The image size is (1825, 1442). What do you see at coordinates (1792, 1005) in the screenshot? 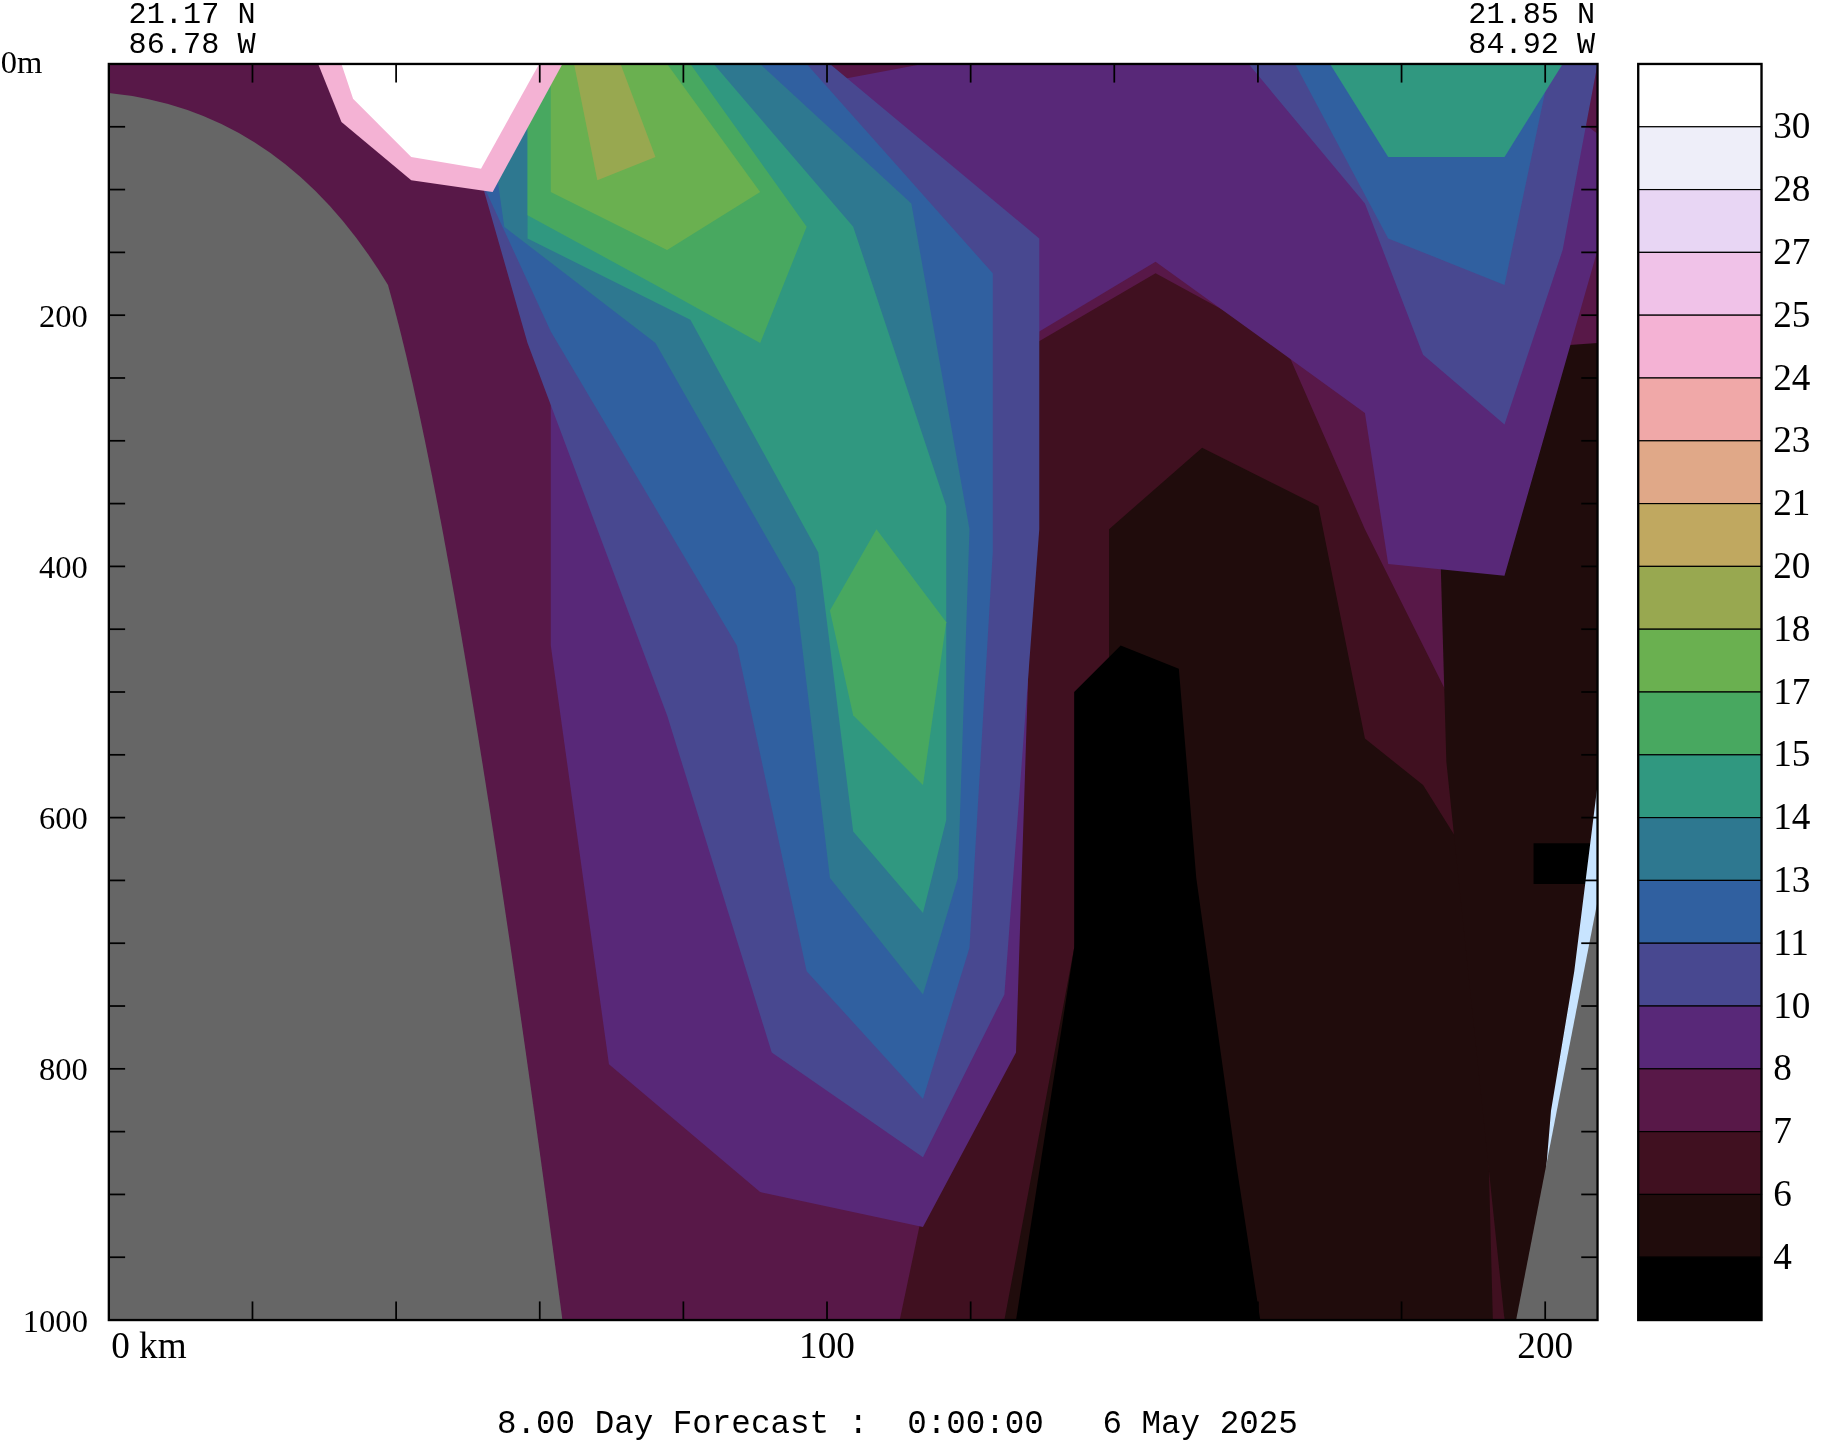
I see `colorbar-label: 10` at bounding box center [1792, 1005].